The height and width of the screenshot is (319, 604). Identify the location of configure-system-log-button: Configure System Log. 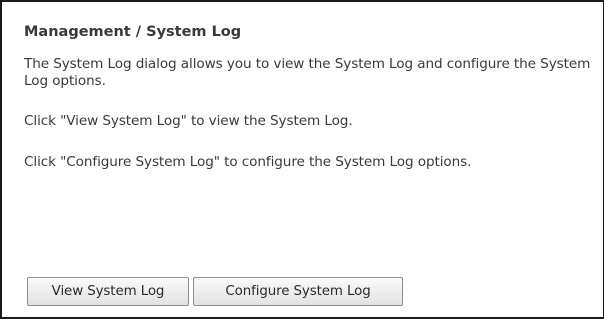
(298, 291).